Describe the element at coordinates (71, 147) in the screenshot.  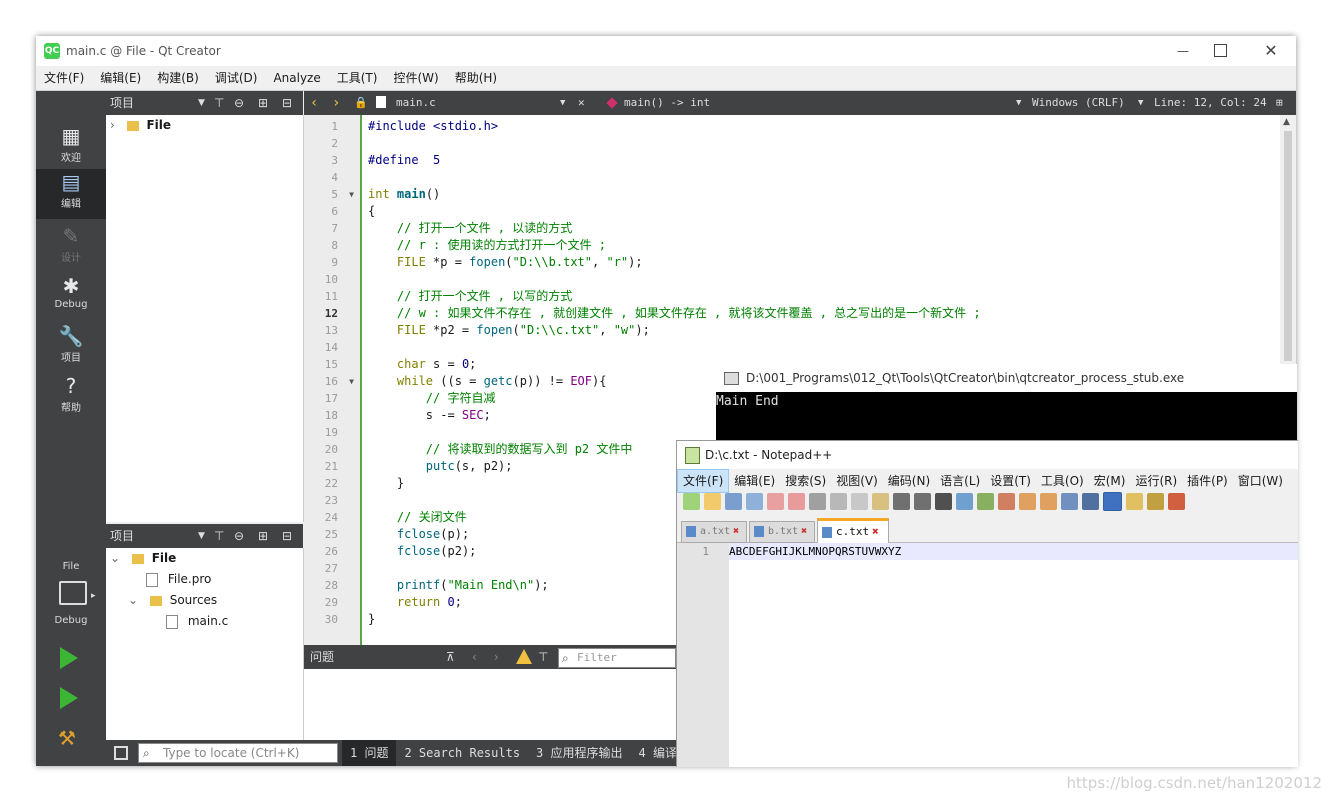
I see `mode-welcome: ▦ 欢迎` at that location.